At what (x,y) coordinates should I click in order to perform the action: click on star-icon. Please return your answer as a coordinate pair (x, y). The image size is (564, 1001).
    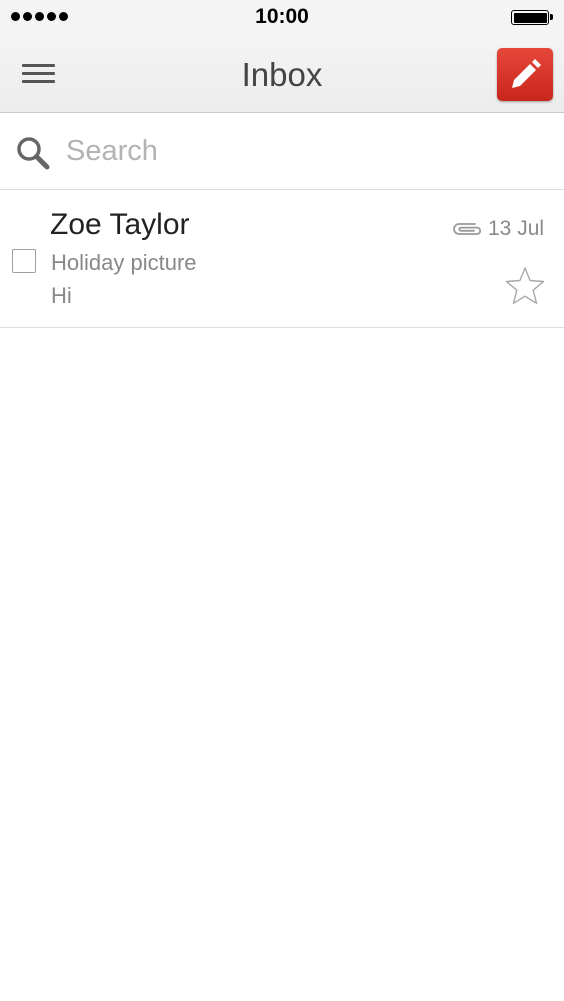
    Looking at the image, I should click on (525, 286).